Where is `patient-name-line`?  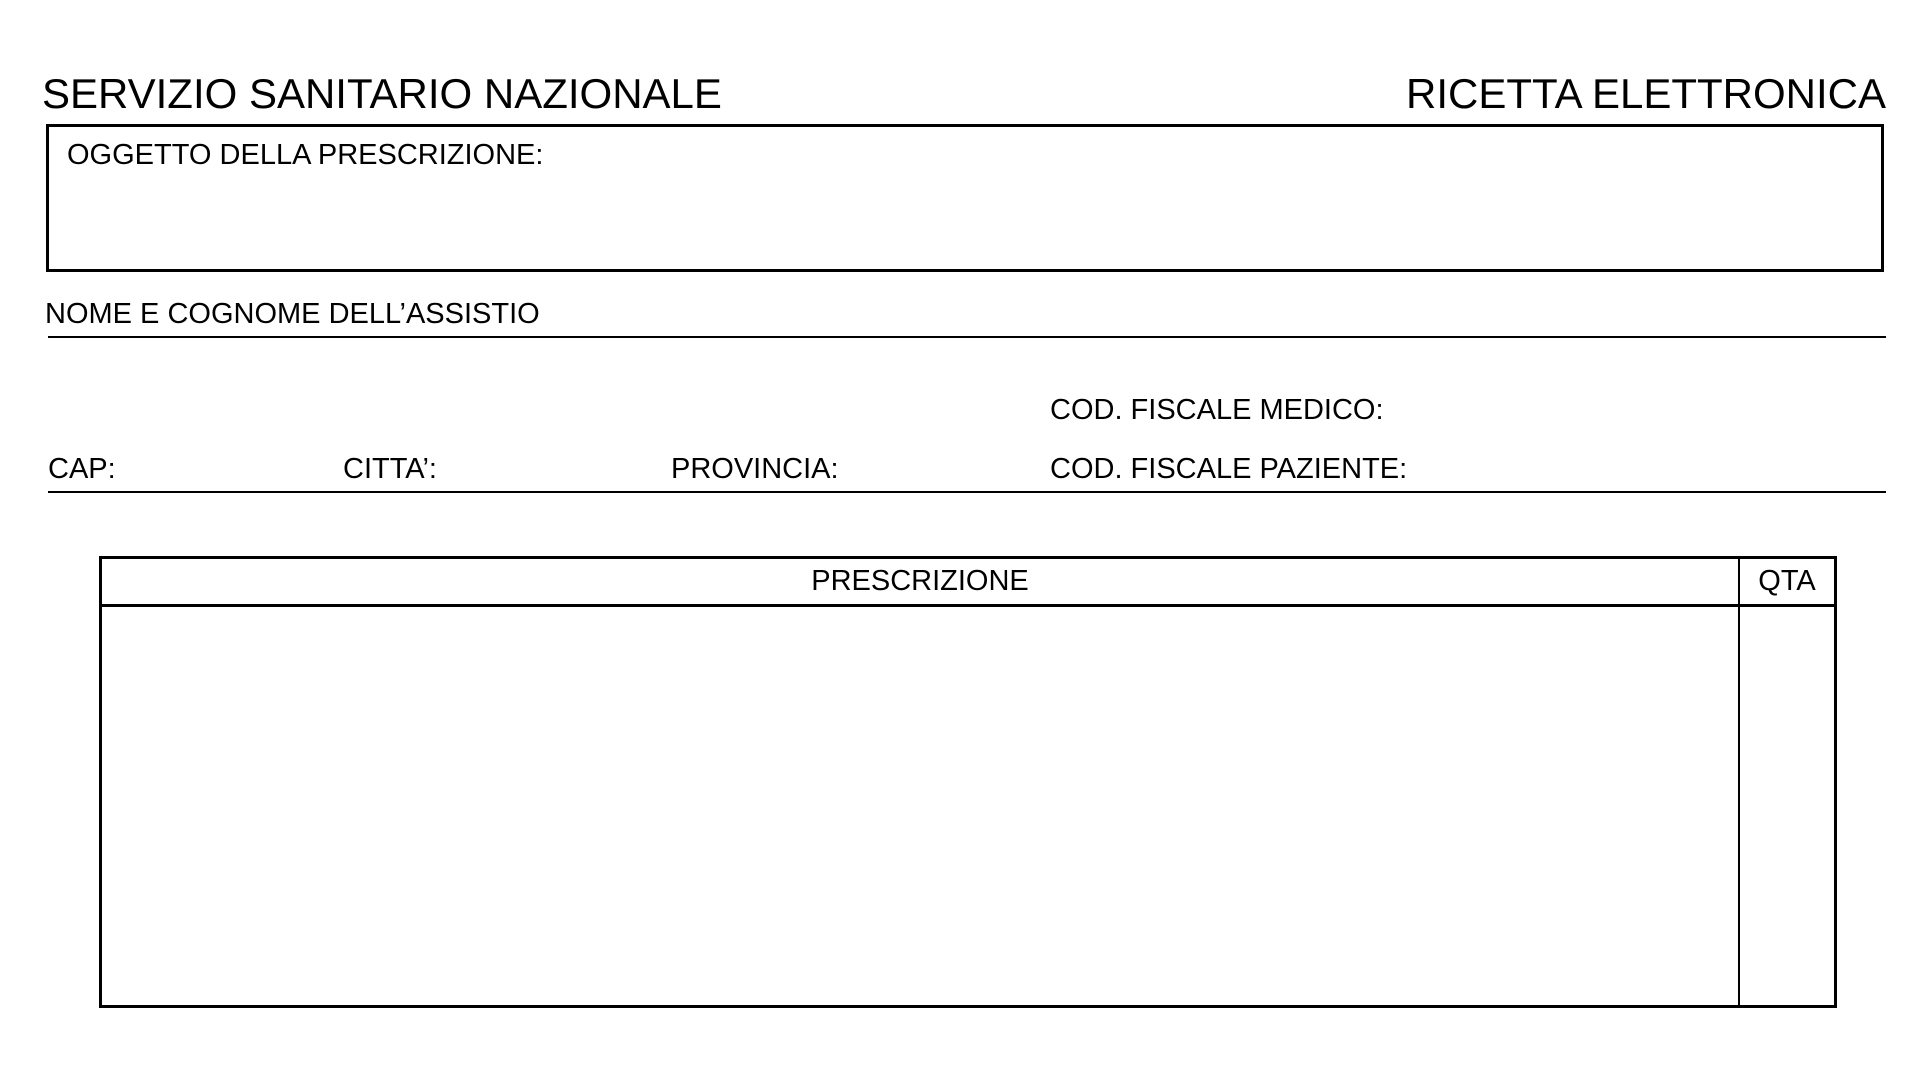
patient-name-line is located at coordinates (967, 337).